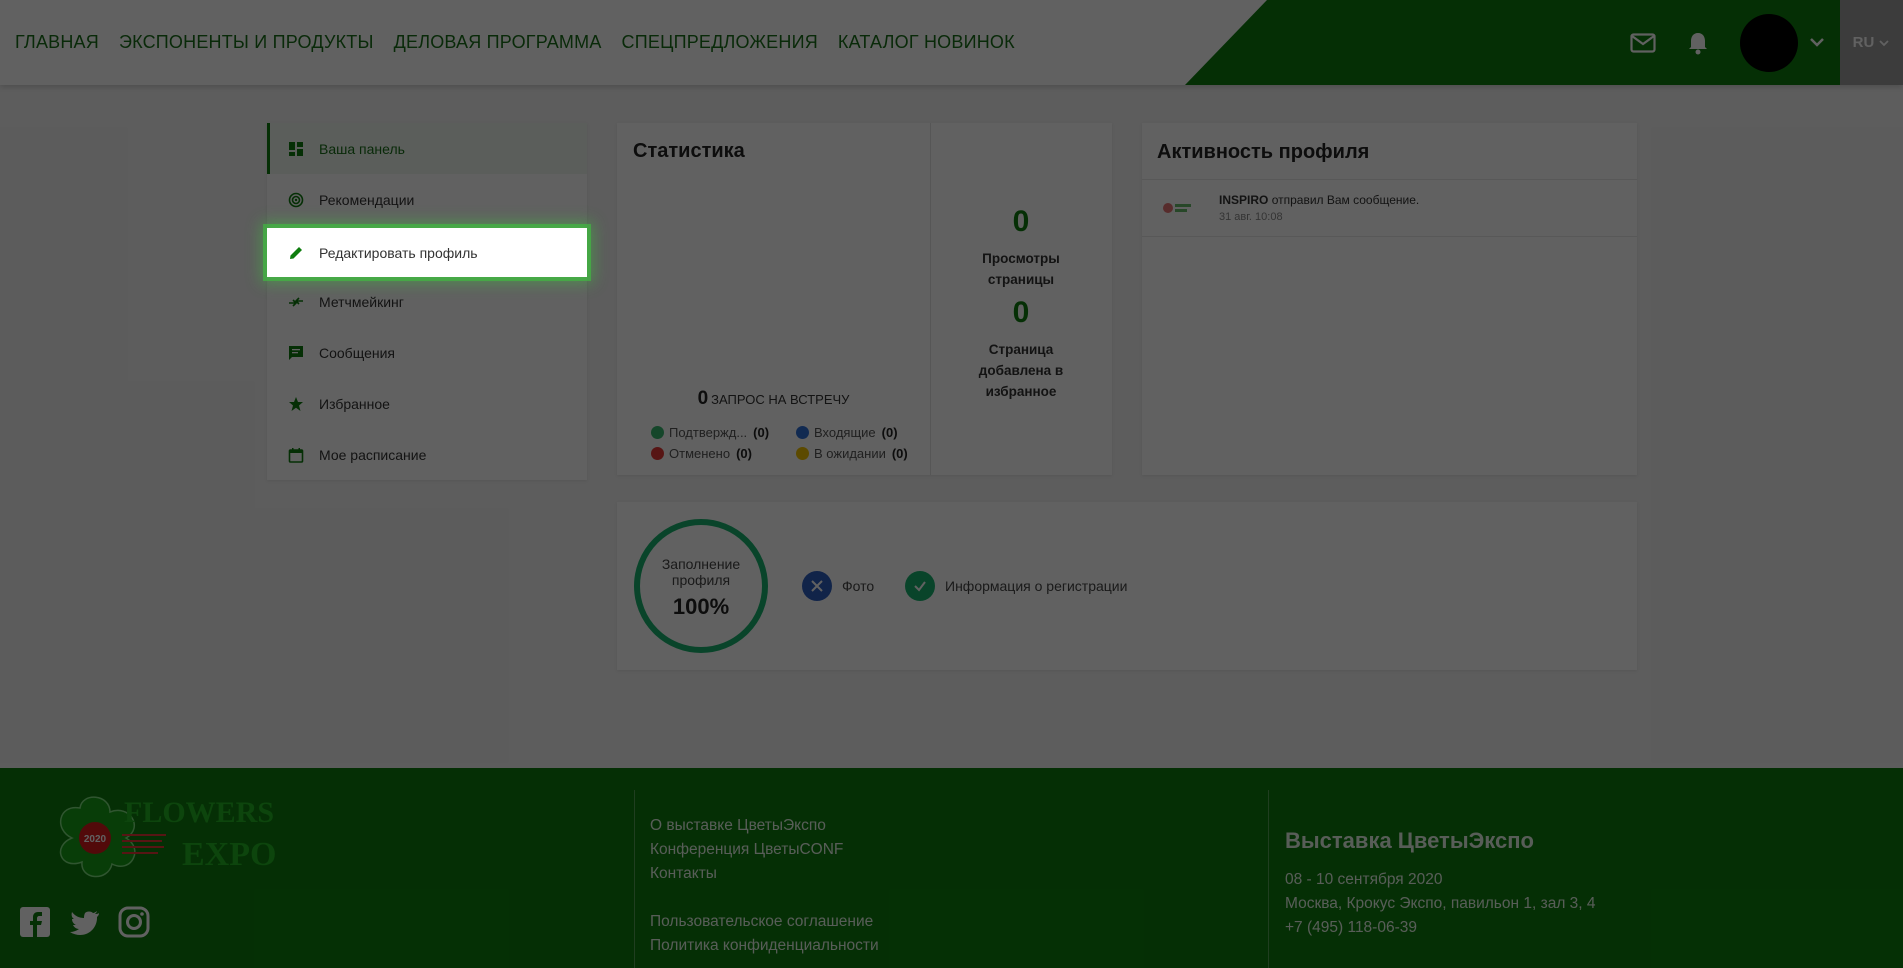  What do you see at coordinates (1698, 43) in the screenshot?
I see `bell-icon` at bounding box center [1698, 43].